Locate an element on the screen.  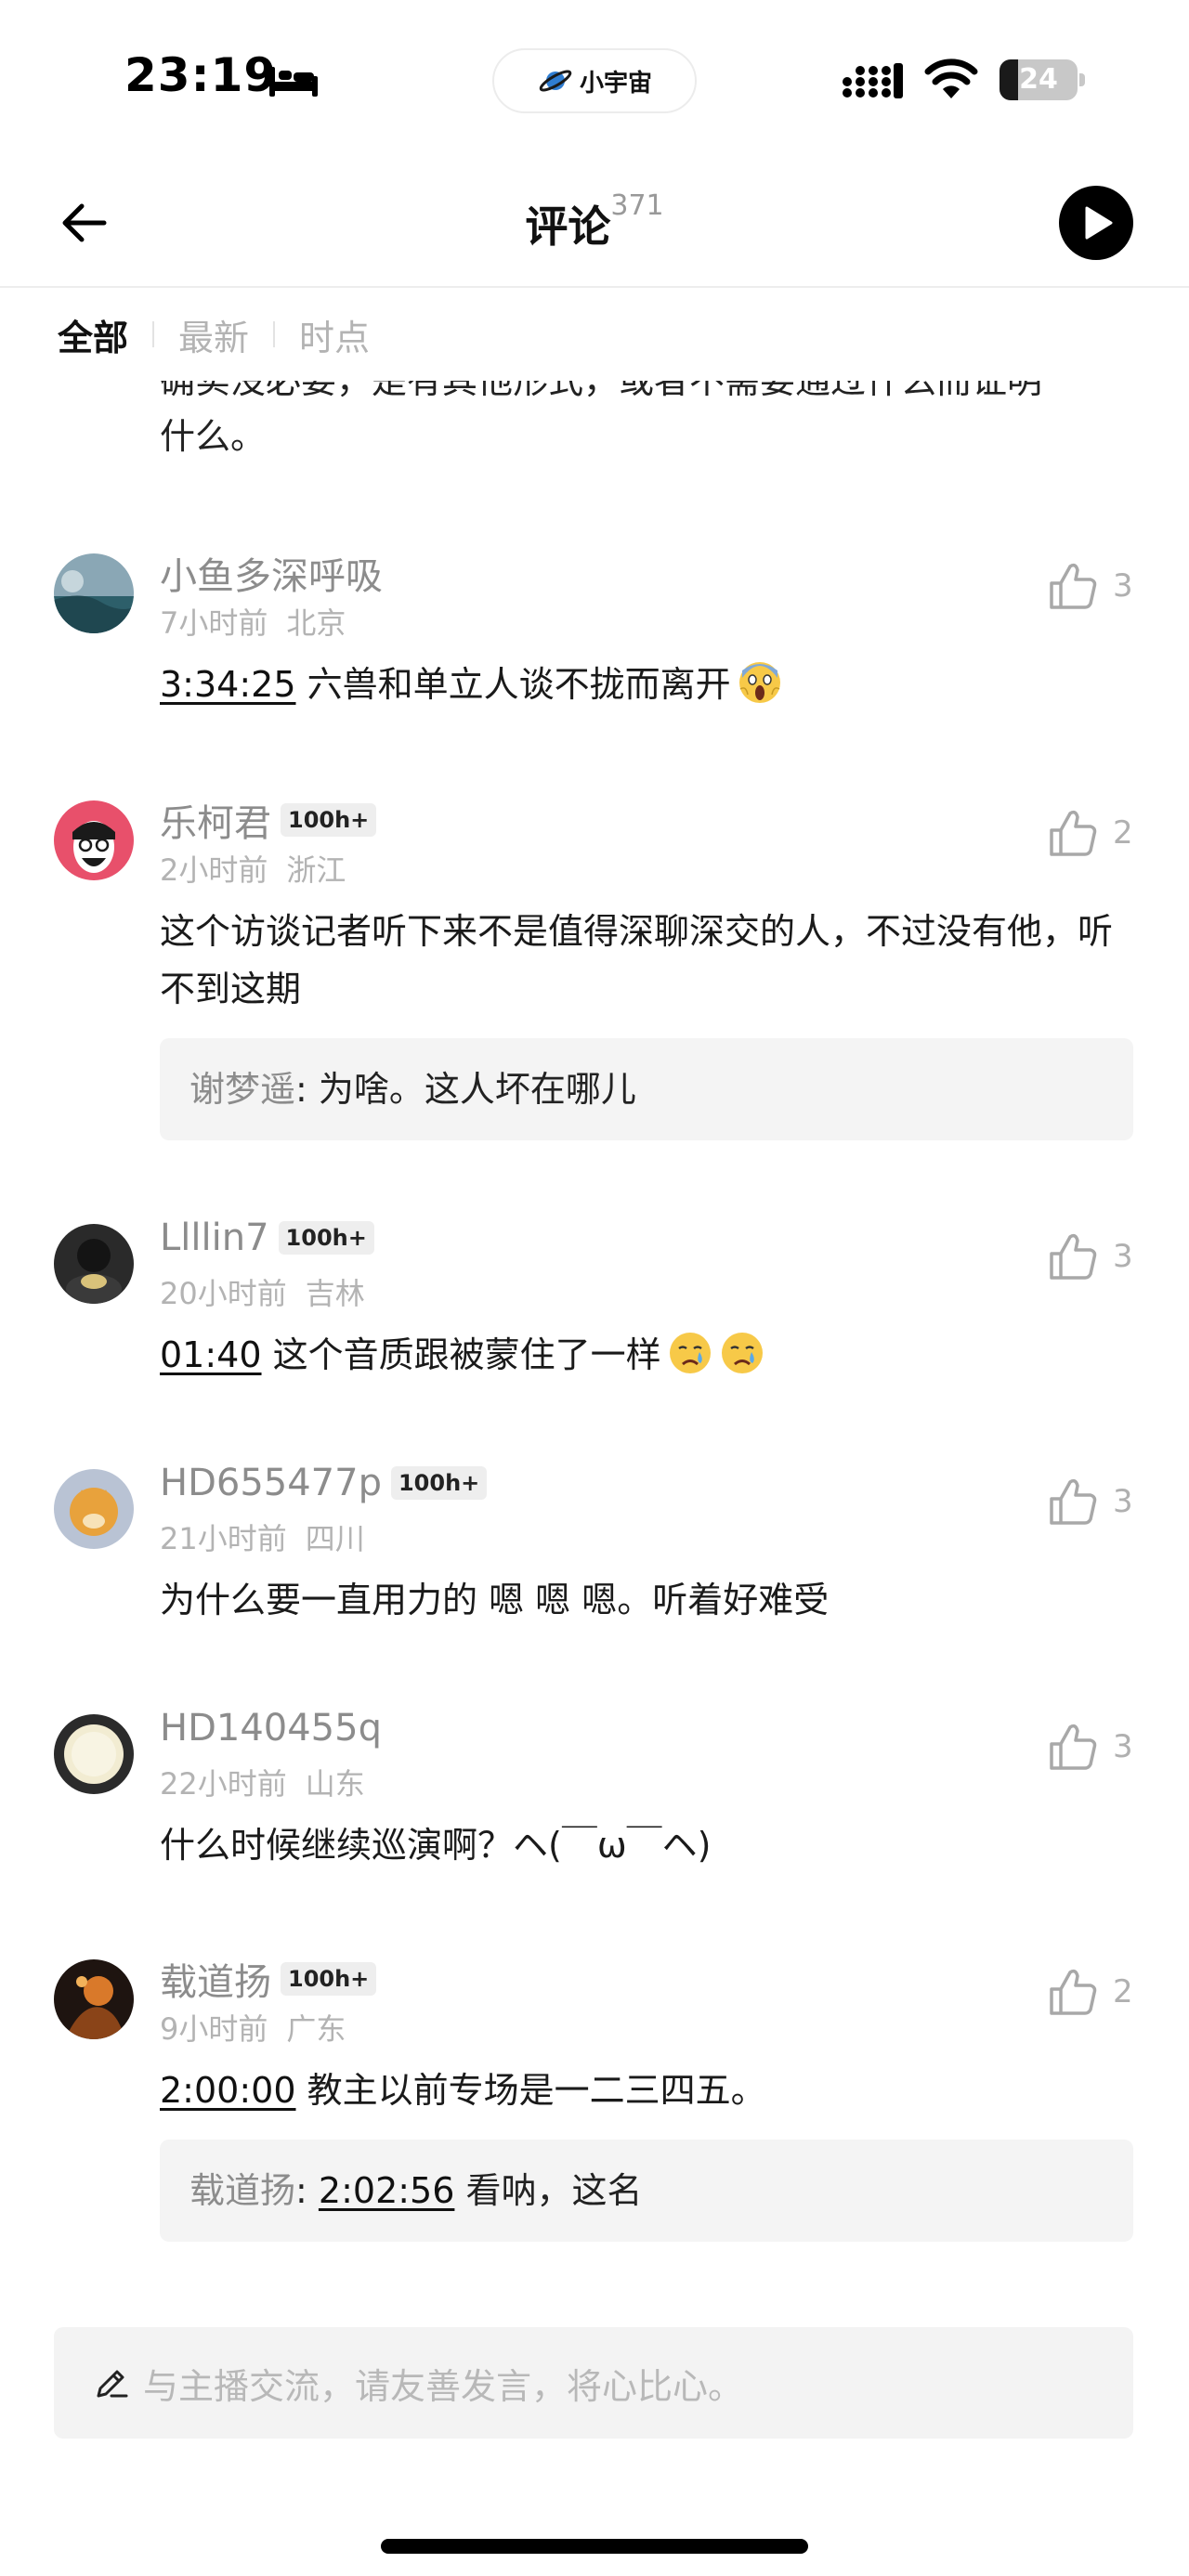
reply-author: 载道扬 is located at coordinates (242, 2190).